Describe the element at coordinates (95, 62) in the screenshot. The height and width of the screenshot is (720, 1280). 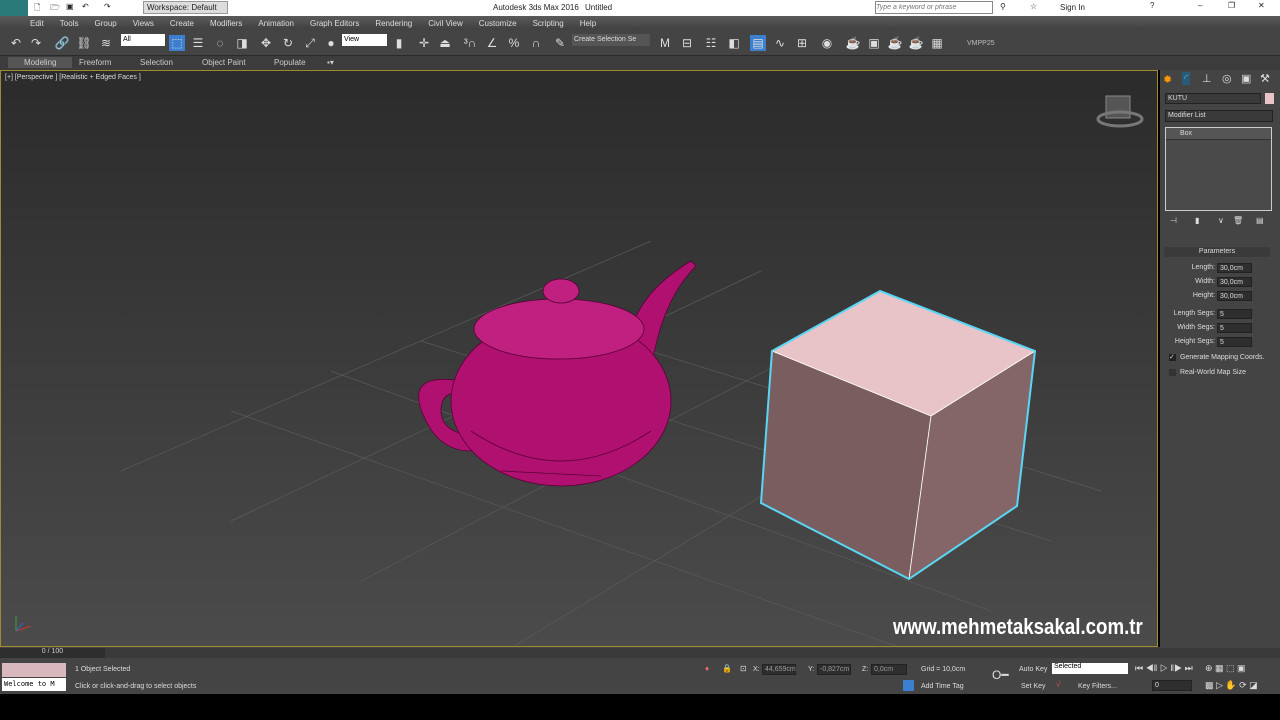
I see `tab-freeform: Freeform` at that location.